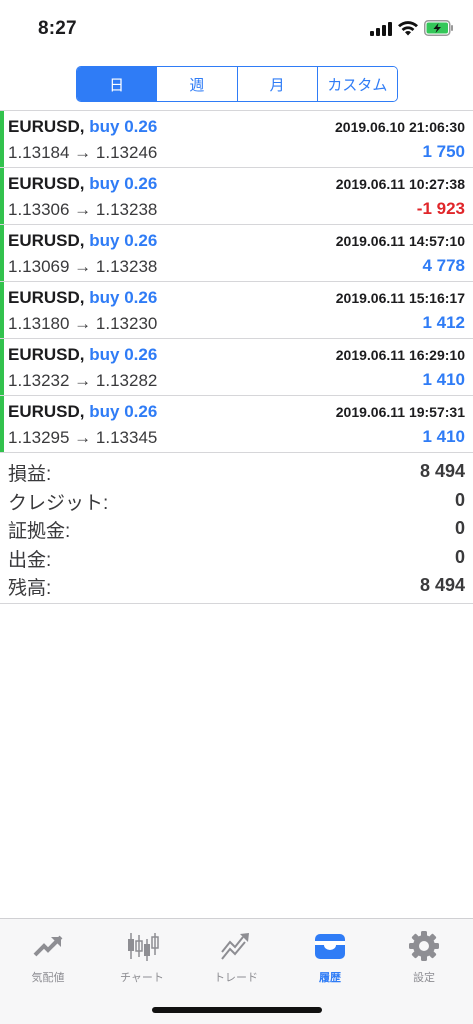 The width and height of the screenshot is (473, 1024). I want to click on summary-row-deposit: 証拠金: 0, so click(236, 527).